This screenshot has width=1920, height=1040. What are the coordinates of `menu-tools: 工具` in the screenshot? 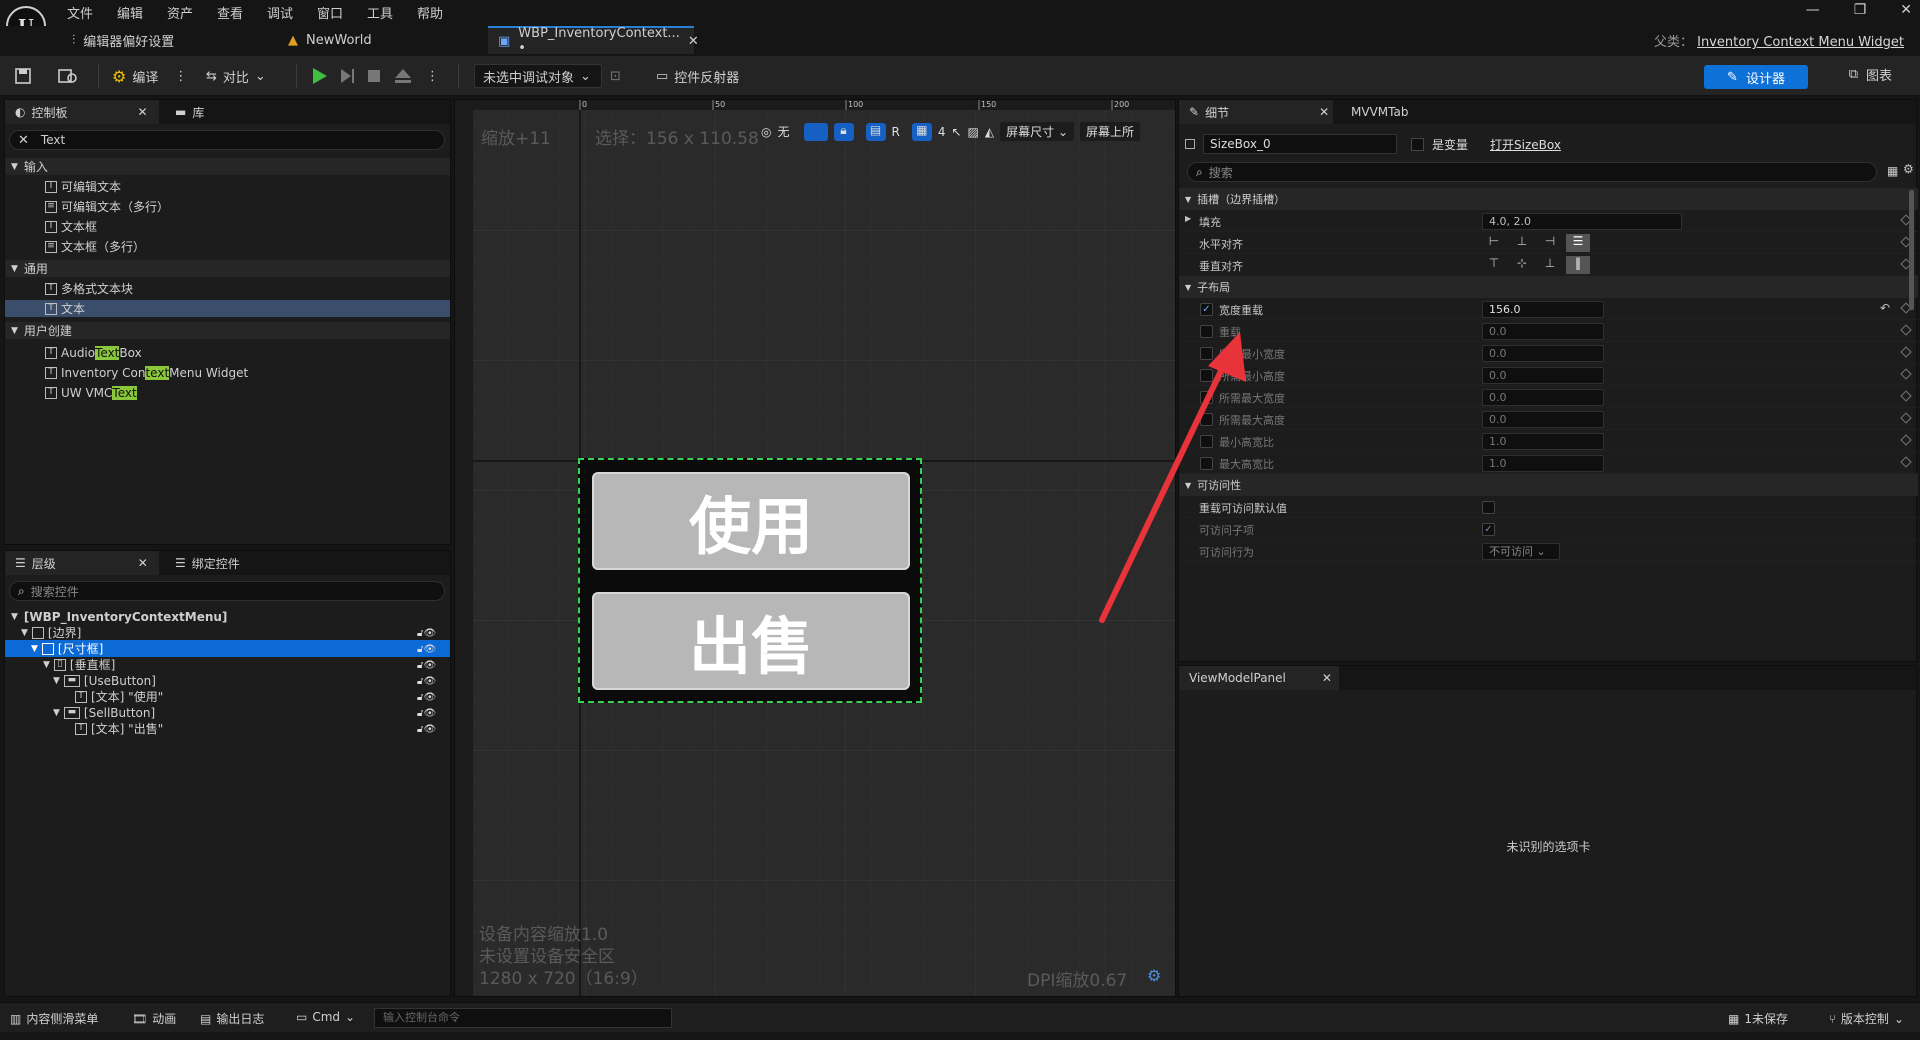 It's located at (380, 12).